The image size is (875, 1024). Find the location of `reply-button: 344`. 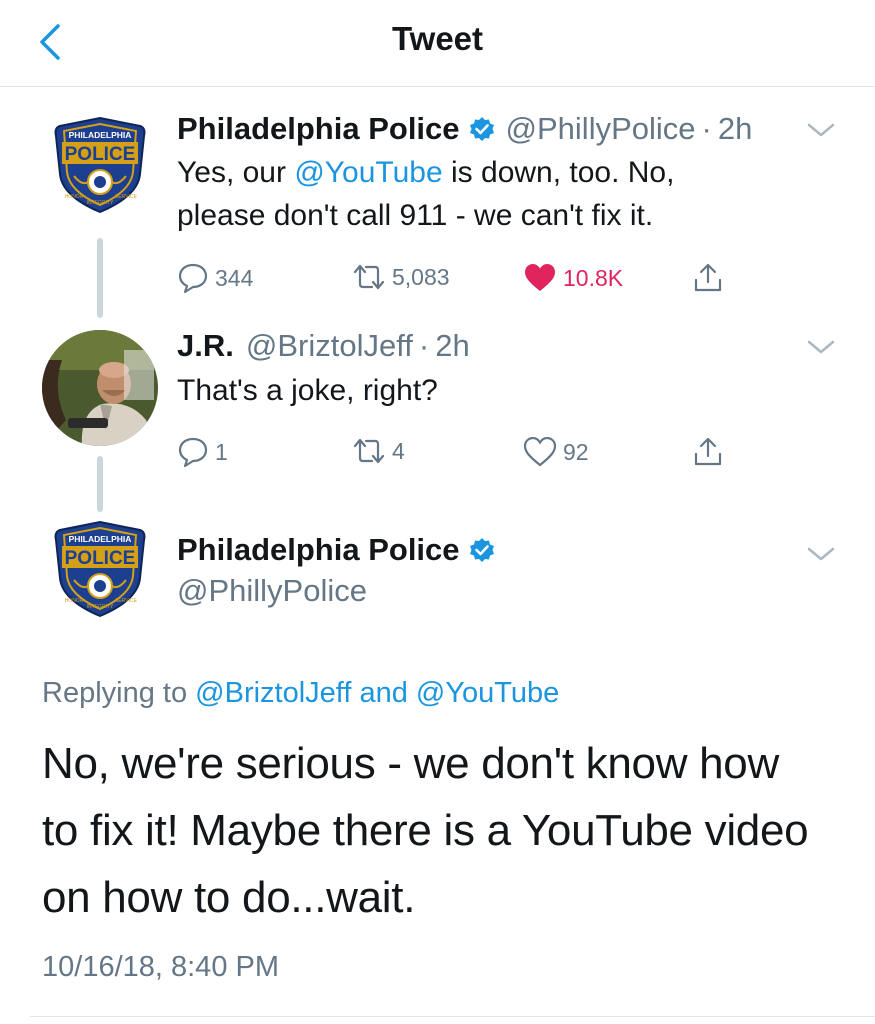

reply-button: 344 is located at coordinates (215, 278).